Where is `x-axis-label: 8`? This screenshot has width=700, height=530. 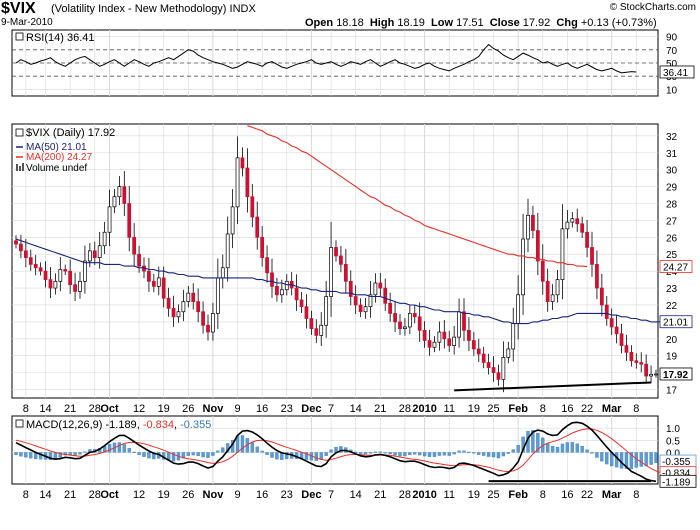
x-axis-label: 8 is located at coordinates (26, 495).